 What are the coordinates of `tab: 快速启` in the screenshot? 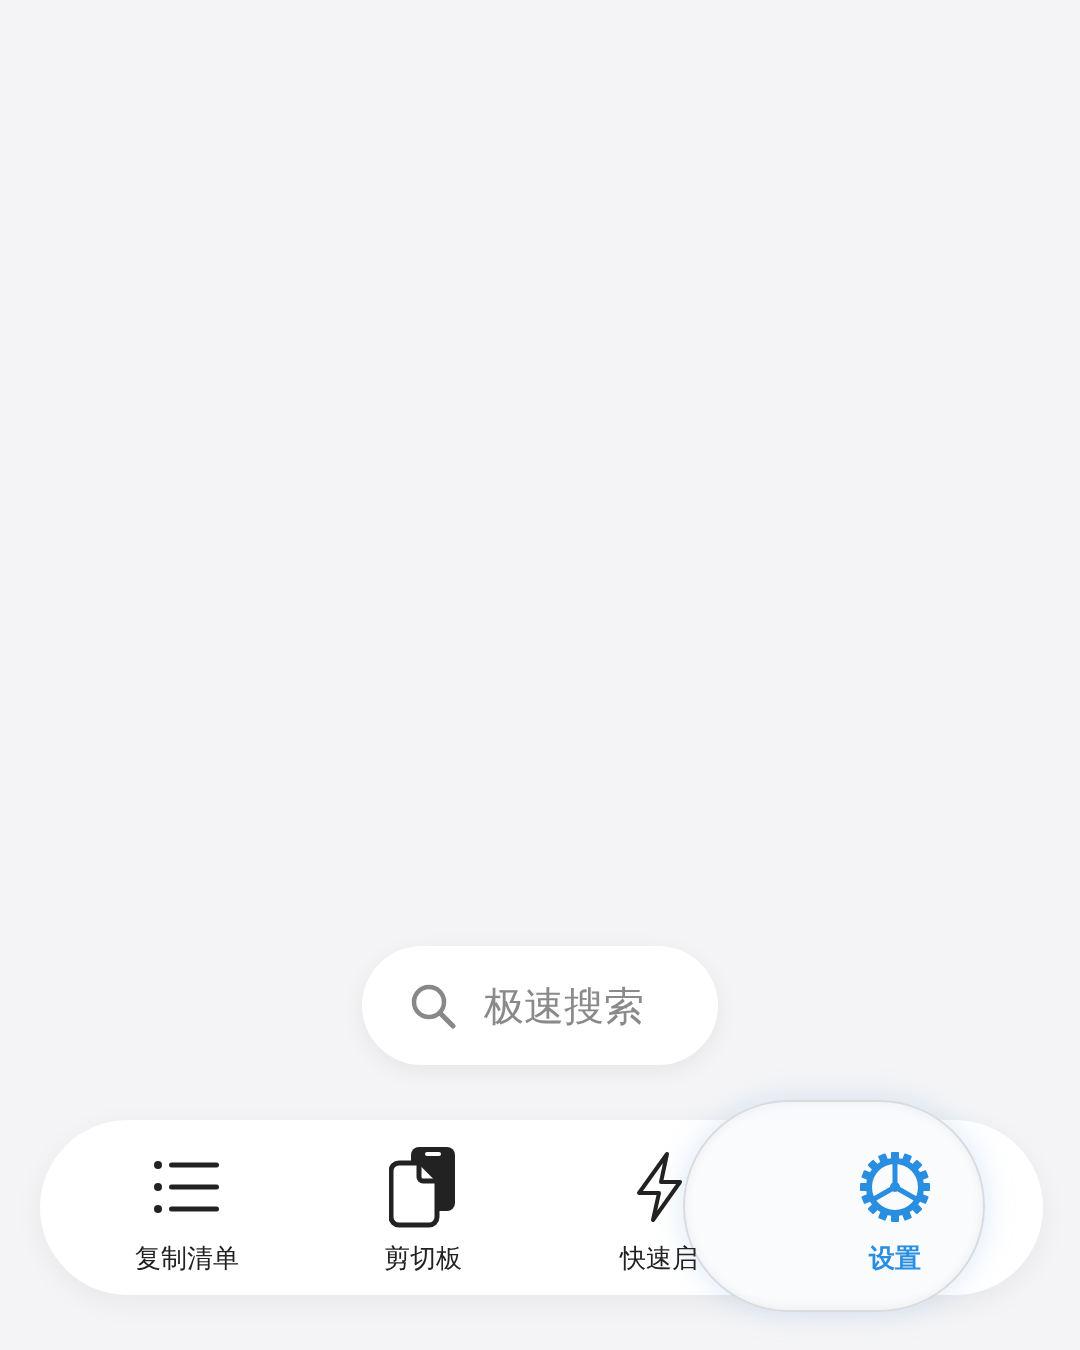 It's located at (659, 1207).